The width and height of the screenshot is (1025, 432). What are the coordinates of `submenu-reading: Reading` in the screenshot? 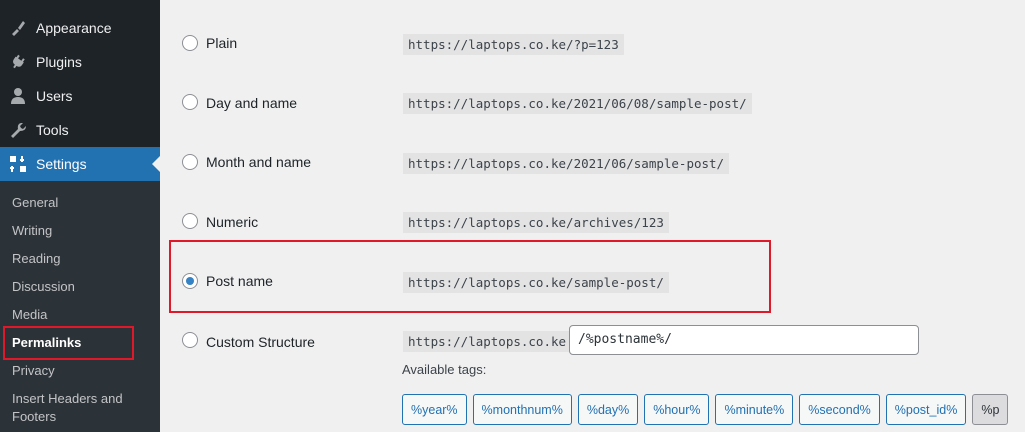 It's located at (82, 259).